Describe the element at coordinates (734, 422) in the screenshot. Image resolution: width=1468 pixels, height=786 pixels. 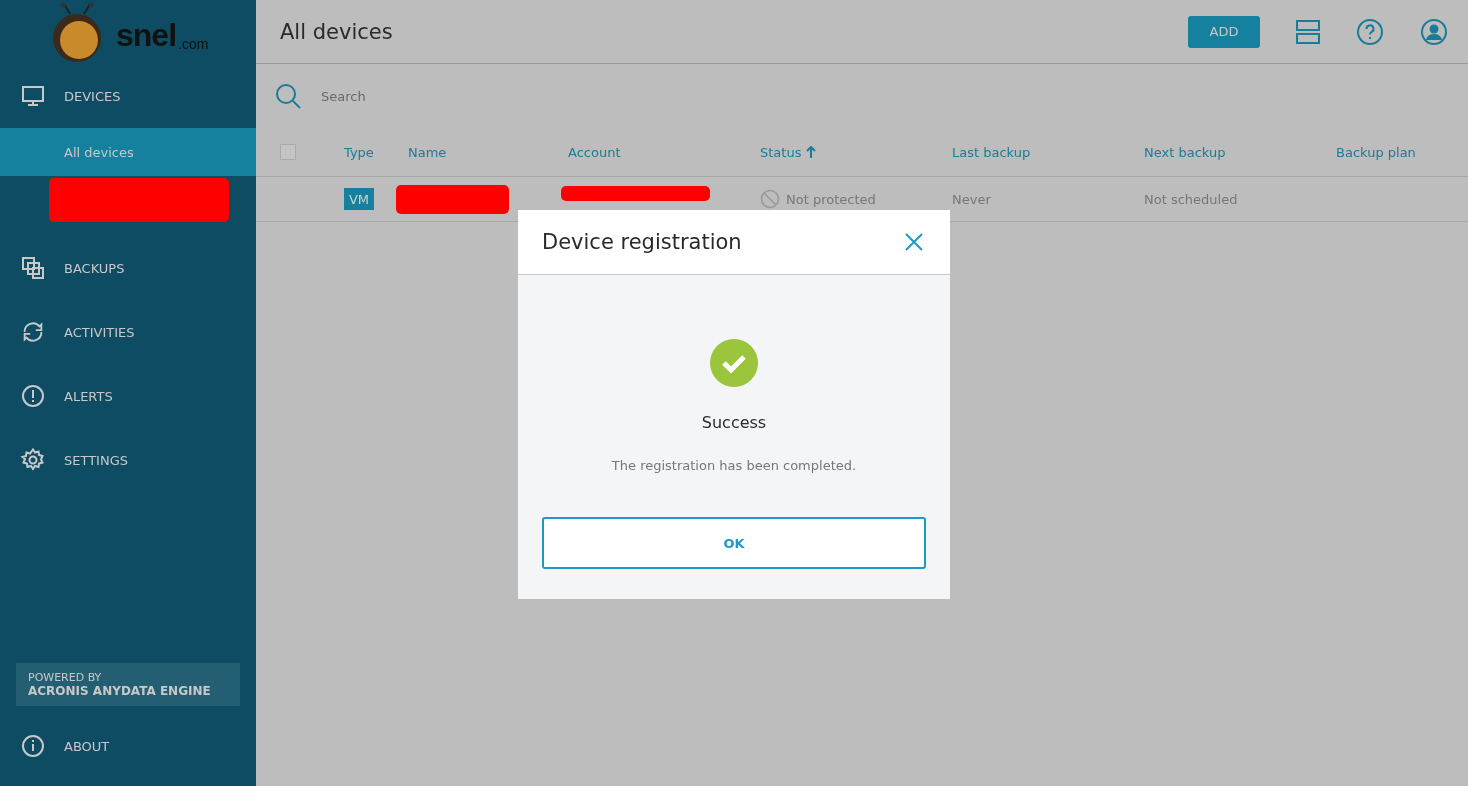
I see `success-heading: Success` at that location.